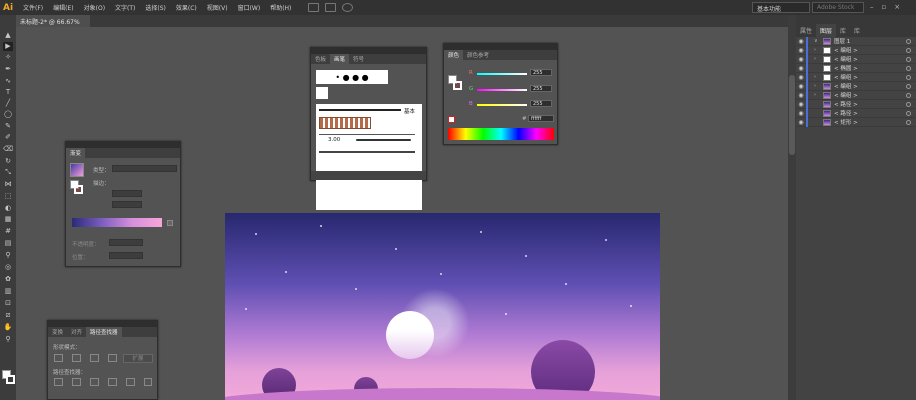 This screenshot has width=916, height=400. What do you see at coordinates (792, 207) in the screenshot?
I see `vertical-scrollbar` at bounding box center [792, 207].